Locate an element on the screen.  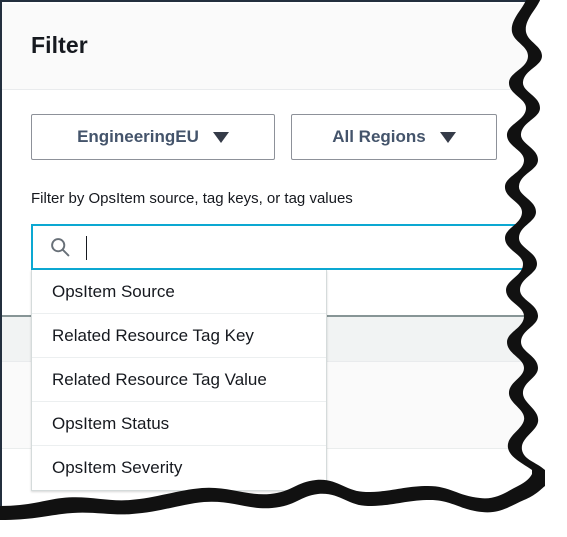
account-filter-label: EngineeringEU is located at coordinates (138, 136).